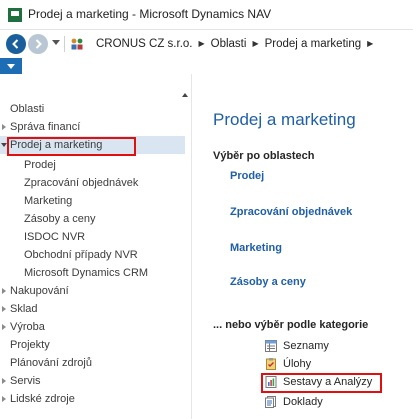  I want to click on arrow-right-icon, so click(38, 44).